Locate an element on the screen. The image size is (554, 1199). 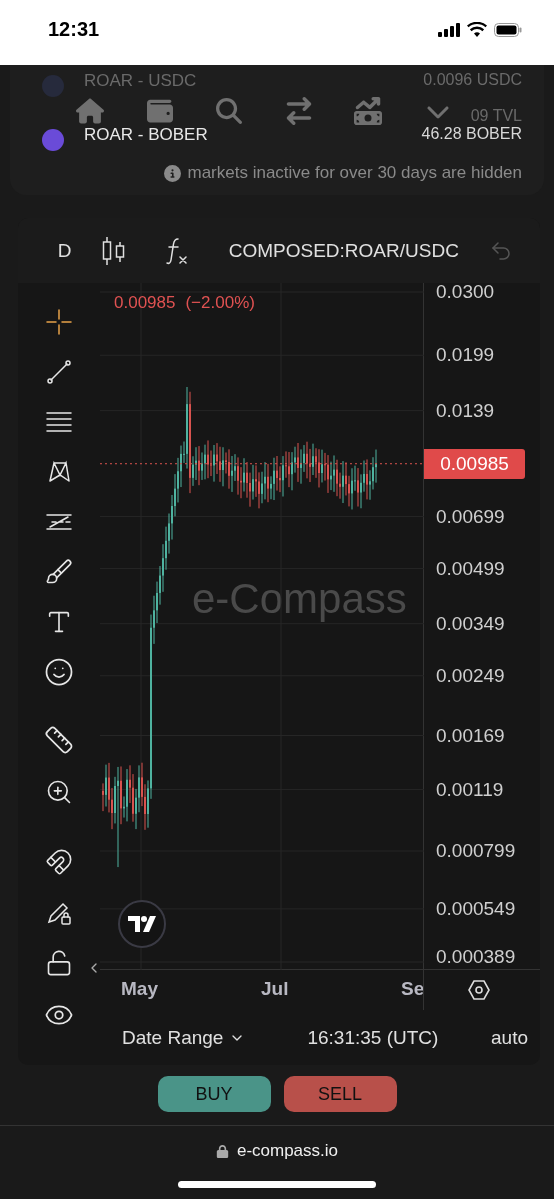
search-icon is located at coordinates (229, 111).